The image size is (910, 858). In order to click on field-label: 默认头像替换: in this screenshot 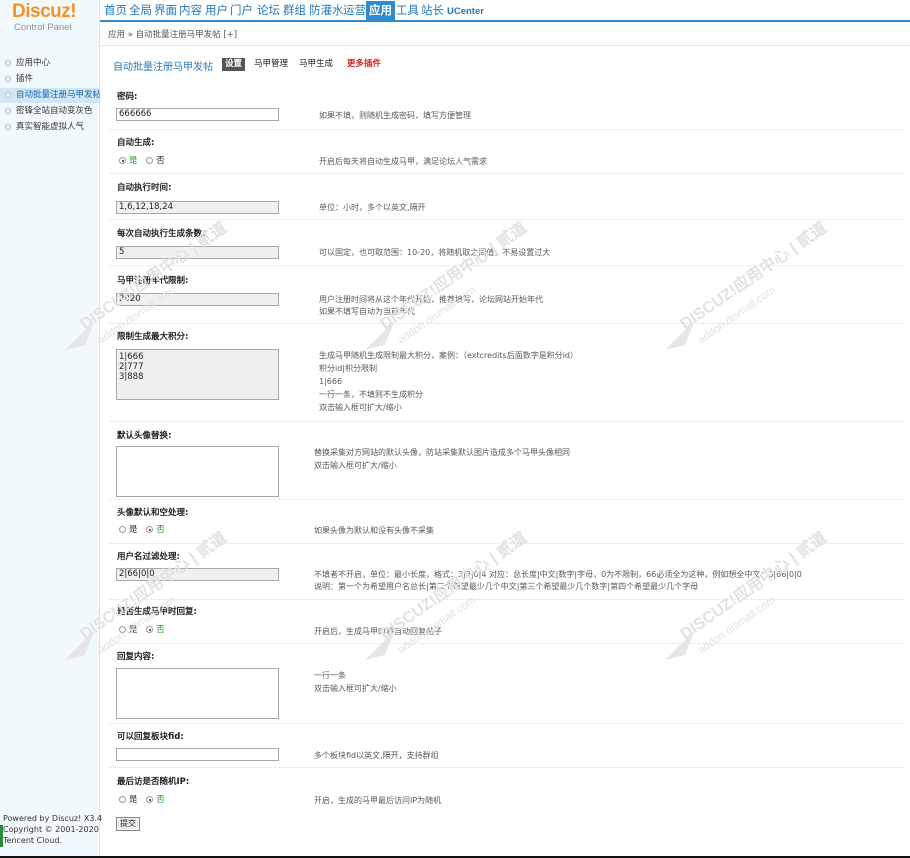, I will do `click(144, 436)`.